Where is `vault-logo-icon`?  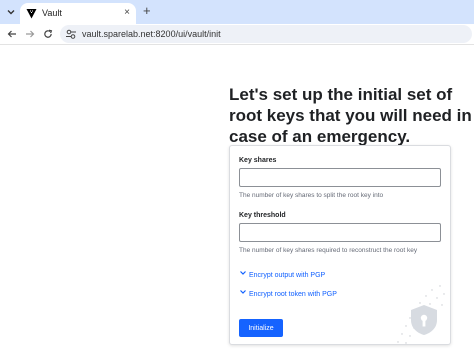 vault-logo-icon is located at coordinates (31, 14).